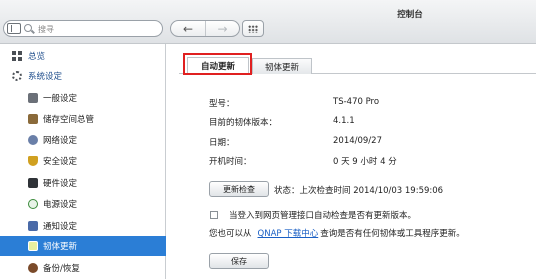  I want to click on last-check-status: 状态：上次检查时间 2014/10/03 19:59:06, so click(359, 191).